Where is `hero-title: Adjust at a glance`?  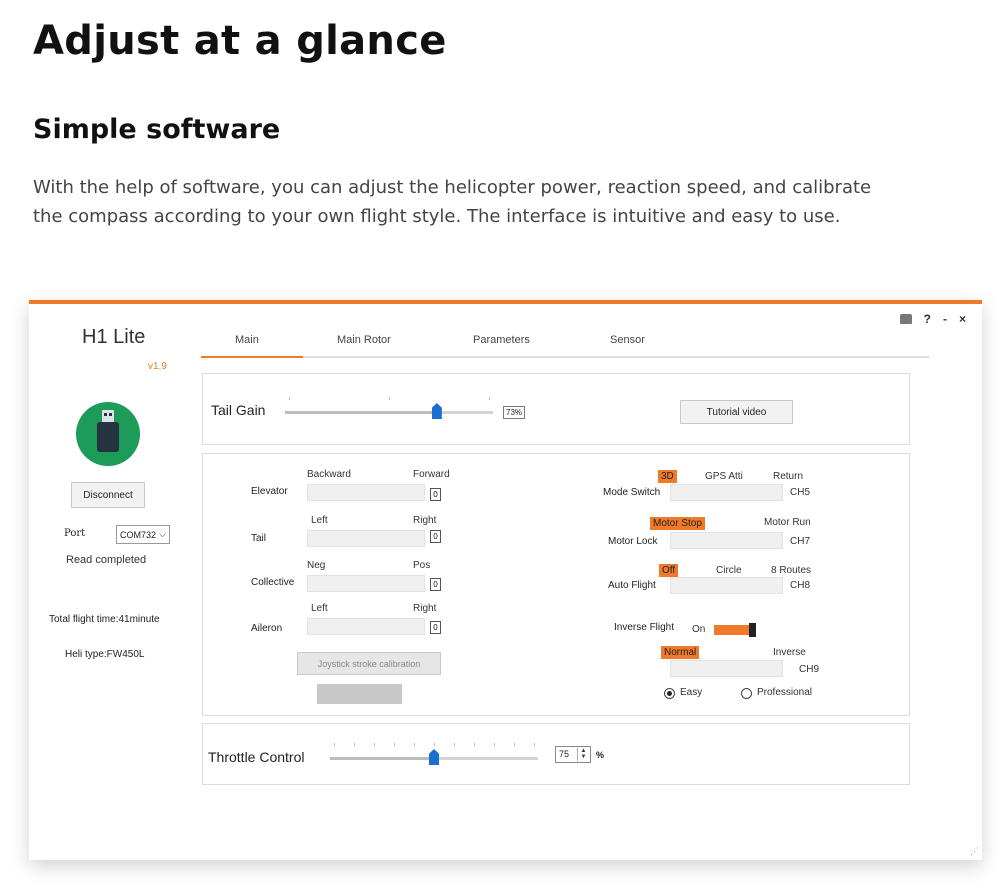 hero-title: Adjust at a glance is located at coordinates (240, 41).